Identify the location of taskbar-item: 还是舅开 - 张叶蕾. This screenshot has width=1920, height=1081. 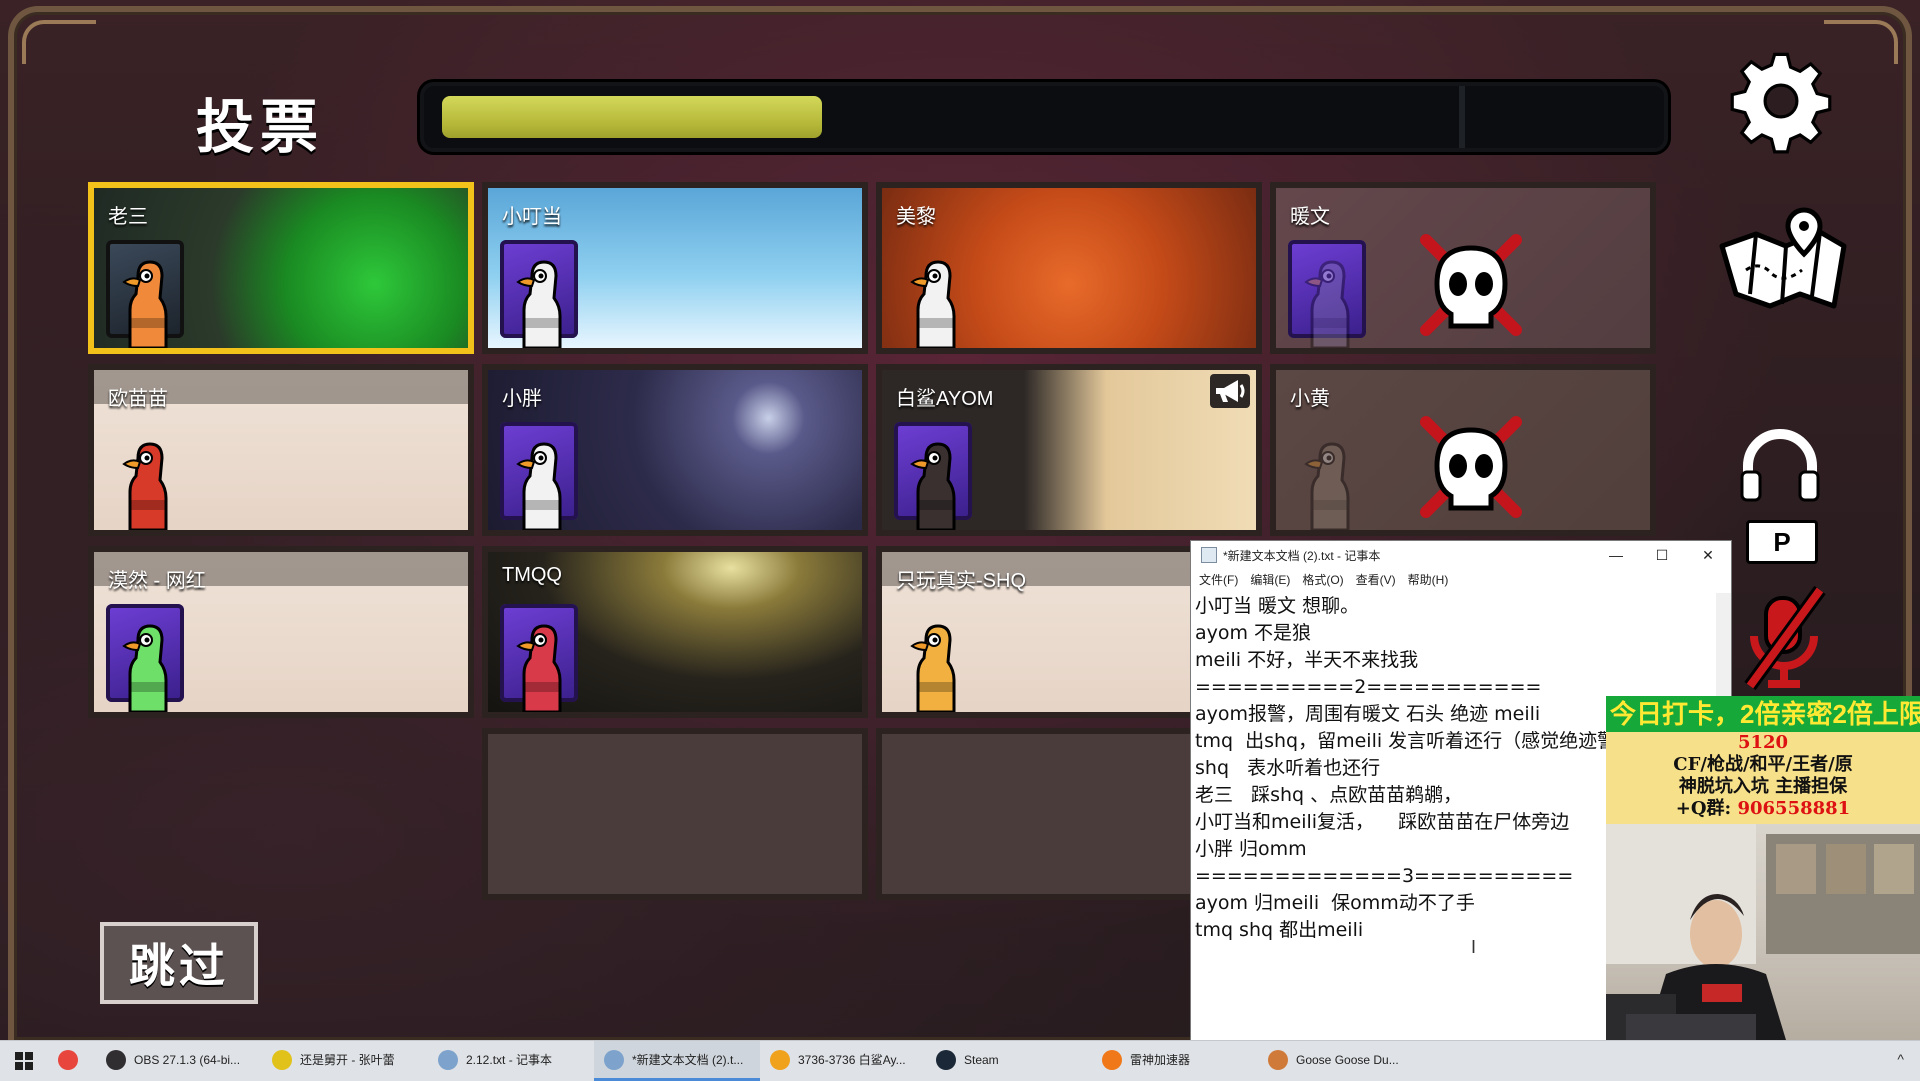
(345, 1061).